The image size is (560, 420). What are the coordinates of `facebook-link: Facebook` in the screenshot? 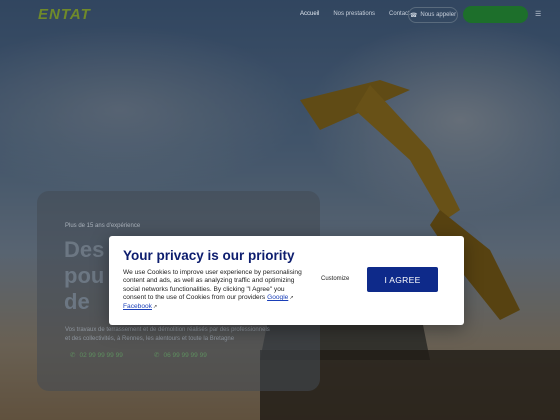 It's located at (137, 306).